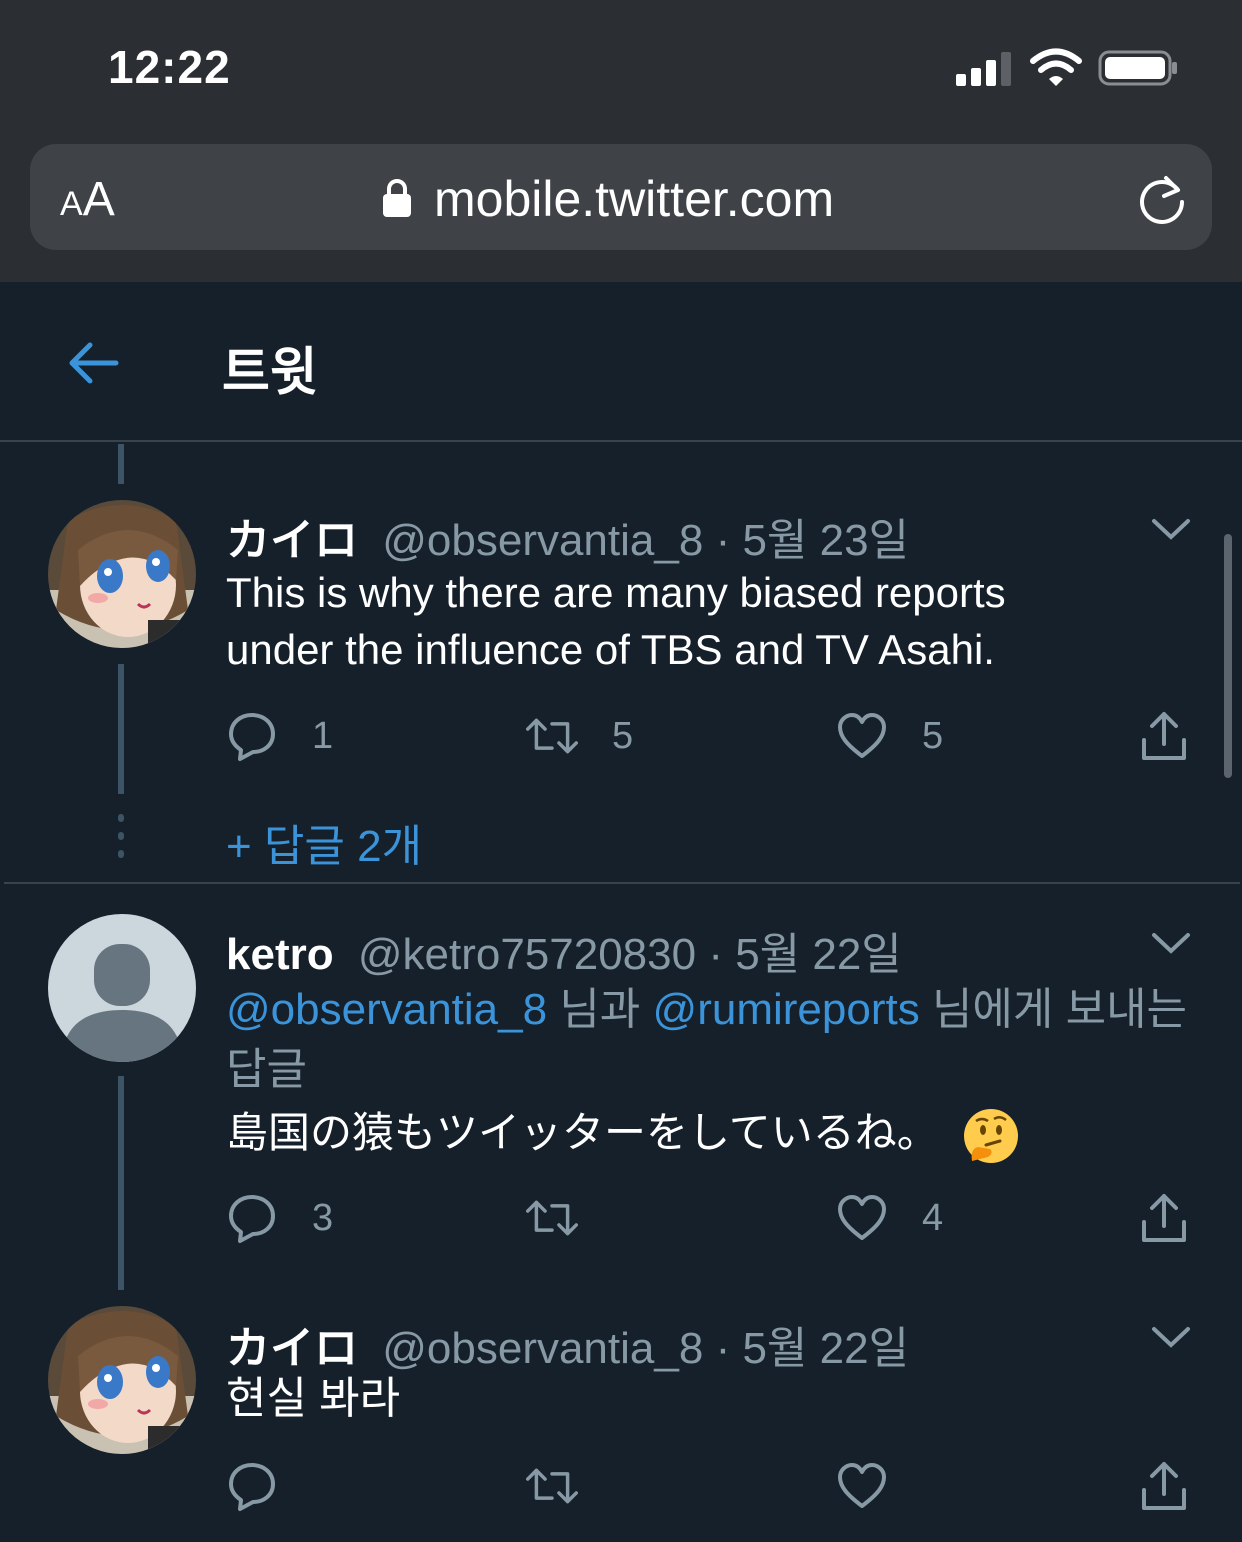 This screenshot has height=1542, width=1242. Describe the element at coordinates (1162, 198) in the screenshot. I see `reload-icon` at that location.